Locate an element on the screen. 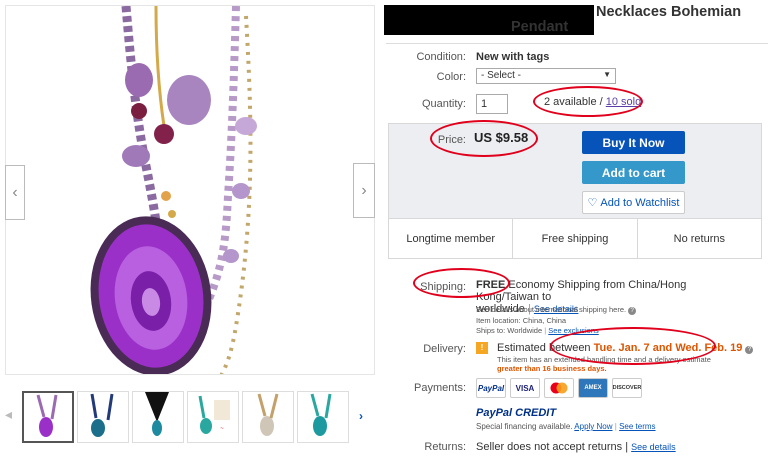 The height and width of the screenshot is (460, 768). chevron-right-icon: › is located at coordinates (364, 190).